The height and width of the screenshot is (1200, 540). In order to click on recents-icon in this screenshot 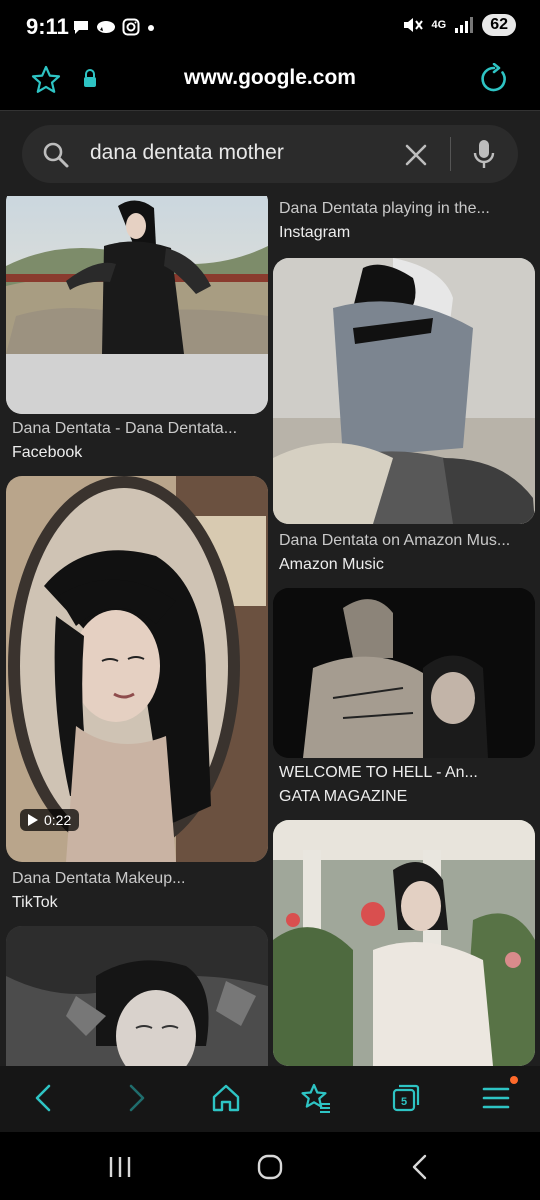, I will do `click(120, 1167)`.